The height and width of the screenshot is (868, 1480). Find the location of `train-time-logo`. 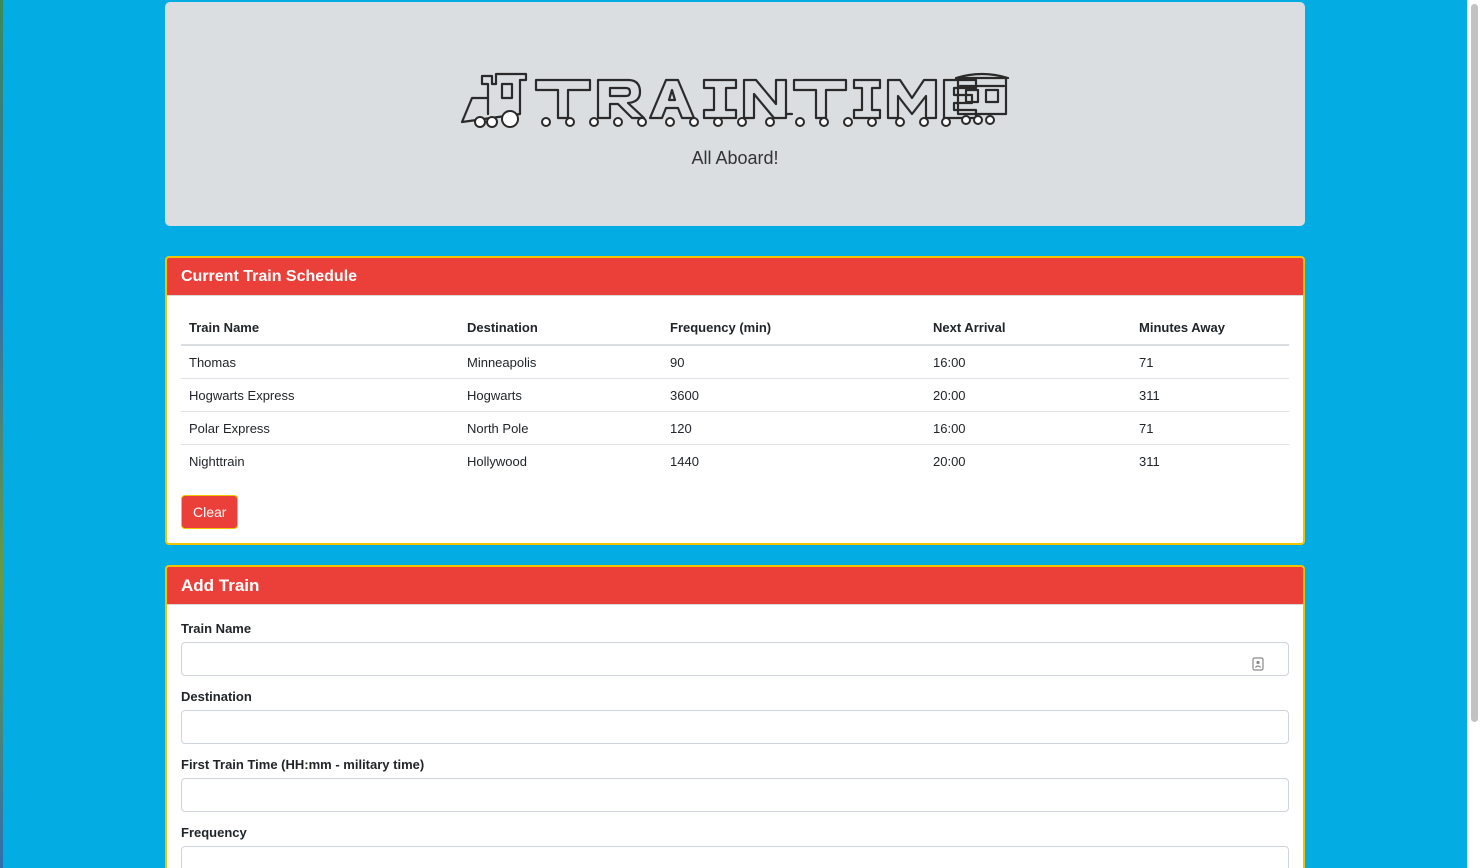

train-time-logo is located at coordinates (735, 102).